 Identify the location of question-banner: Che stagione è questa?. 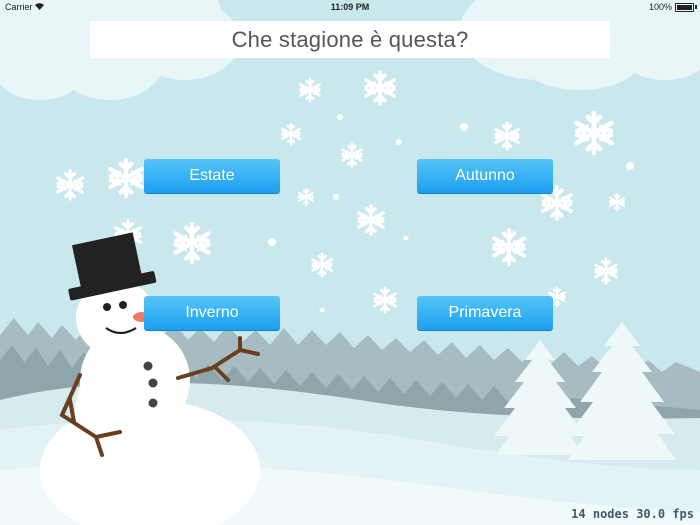
(350, 39).